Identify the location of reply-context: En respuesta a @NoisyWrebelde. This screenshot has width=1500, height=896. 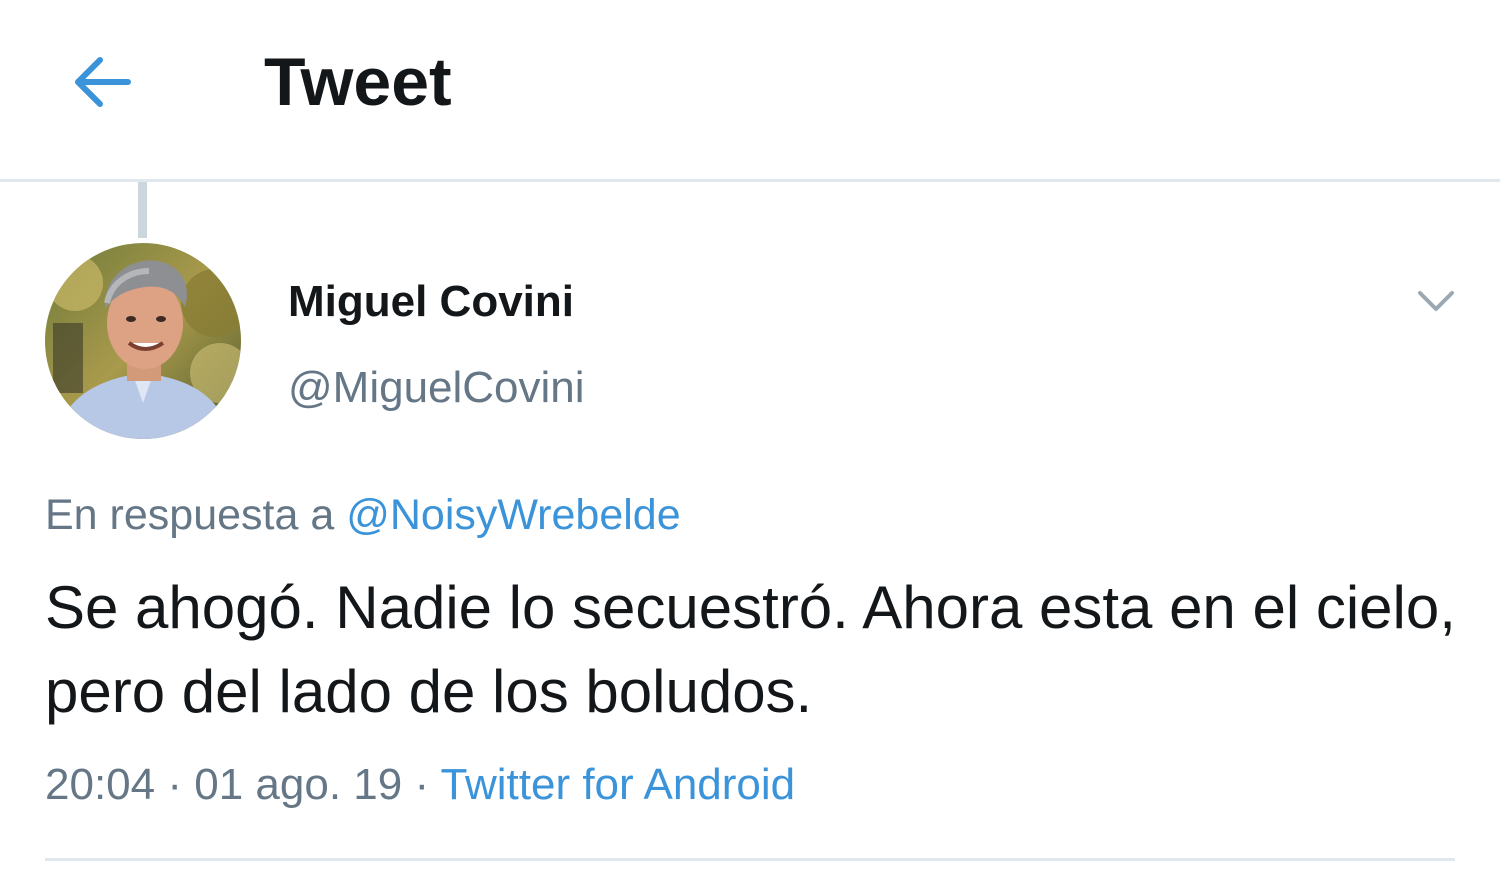
(363, 515).